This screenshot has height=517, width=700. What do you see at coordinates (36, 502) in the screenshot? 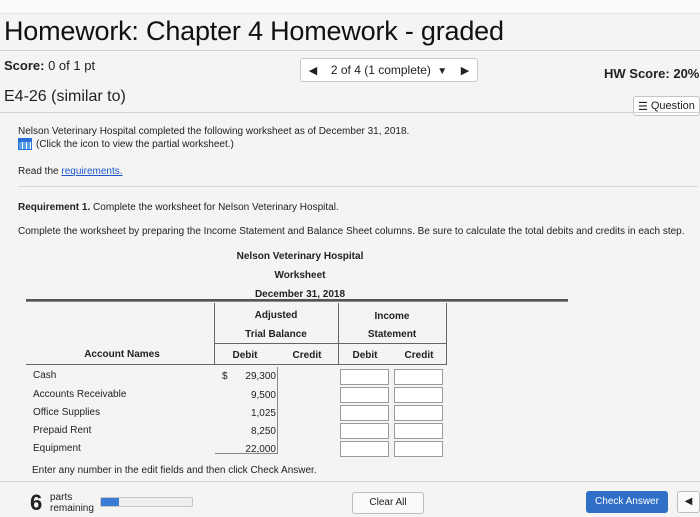
I see `parts-remaining-count: 6` at bounding box center [36, 502].